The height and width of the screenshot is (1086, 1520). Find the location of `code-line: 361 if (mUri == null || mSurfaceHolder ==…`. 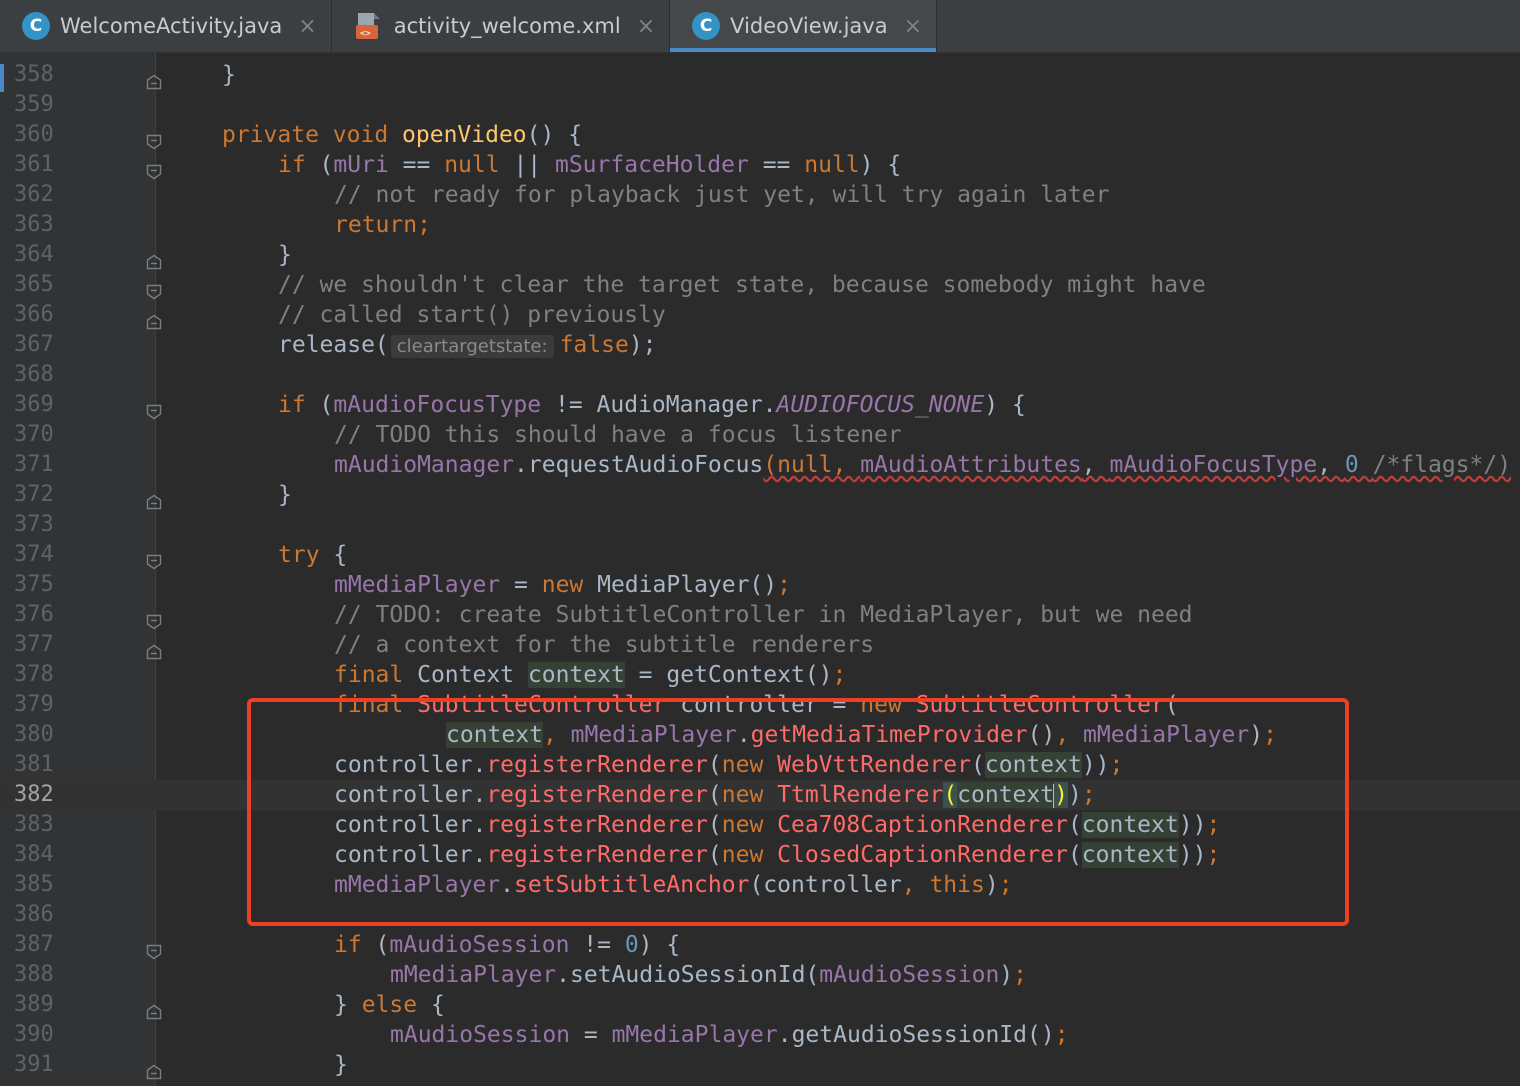

code-line: 361 if (mUri == null || mSurfaceHolder ==… is located at coordinates (760, 165).